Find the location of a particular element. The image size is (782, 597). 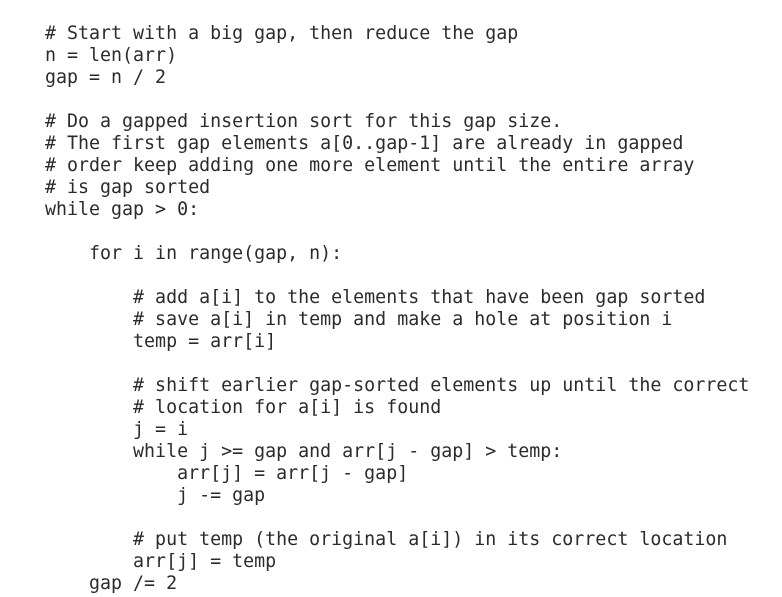

code-line: gap = n / 2 is located at coordinates (106, 77).